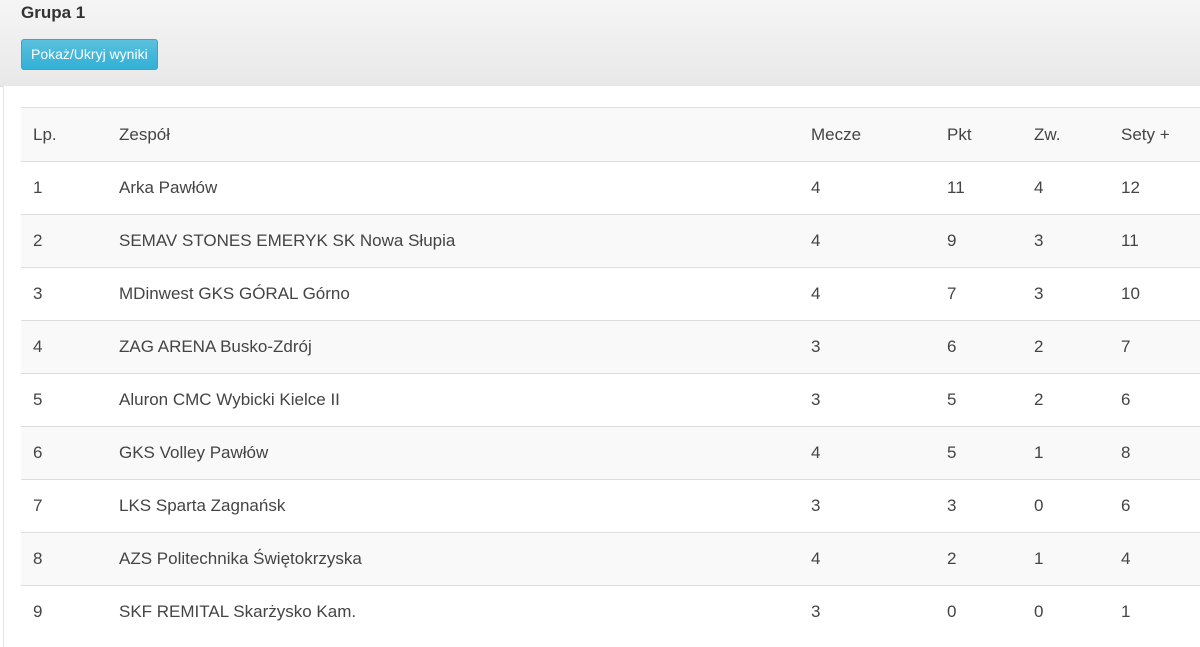  What do you see at coordinates (990, 134) in the screenshot?
I see `header-points: Pkt` at bounding box center [990, 134].